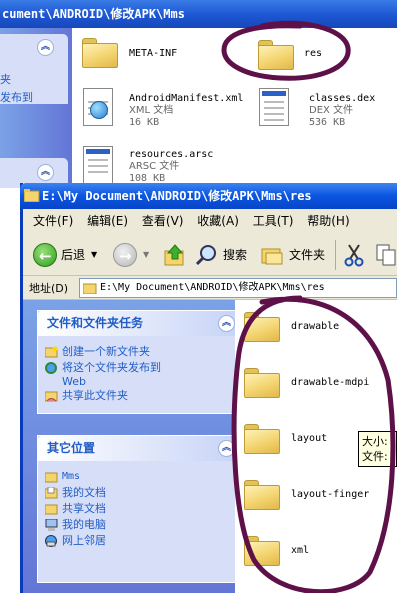 This screenshot has width=397, height=593. I want to click on menu-file: 文件(F), so click(53, 221).